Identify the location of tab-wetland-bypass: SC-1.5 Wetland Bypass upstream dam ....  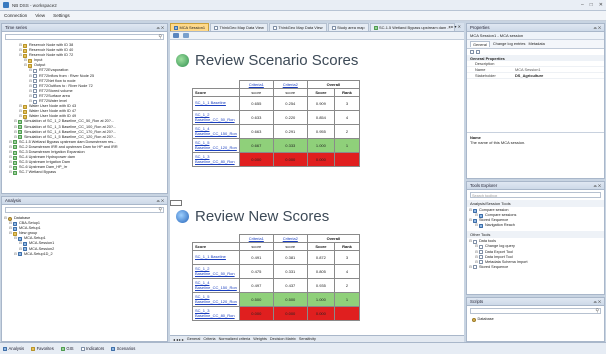
(412, 27).